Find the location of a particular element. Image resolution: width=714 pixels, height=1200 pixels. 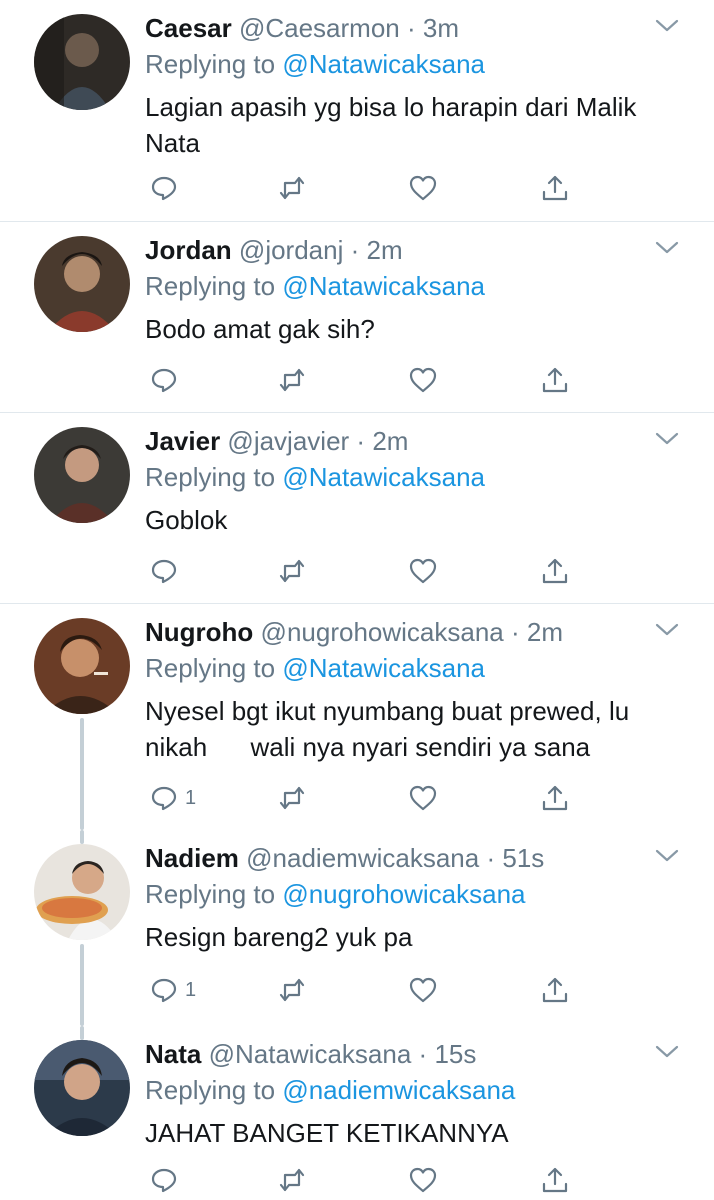

replying-to: Replying to @nugrohowicaksana is located at coordinates (335, 894).